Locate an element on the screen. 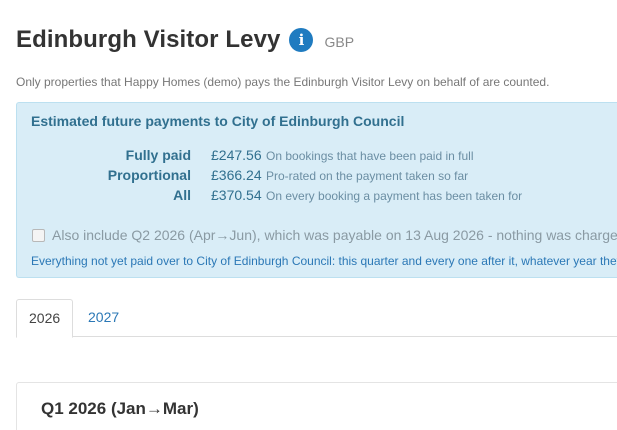 The height and width of the screenshot is (430, 617). quarter-section: Q1 2026 (Jan→Mar) is located at coordinates (316, 406).